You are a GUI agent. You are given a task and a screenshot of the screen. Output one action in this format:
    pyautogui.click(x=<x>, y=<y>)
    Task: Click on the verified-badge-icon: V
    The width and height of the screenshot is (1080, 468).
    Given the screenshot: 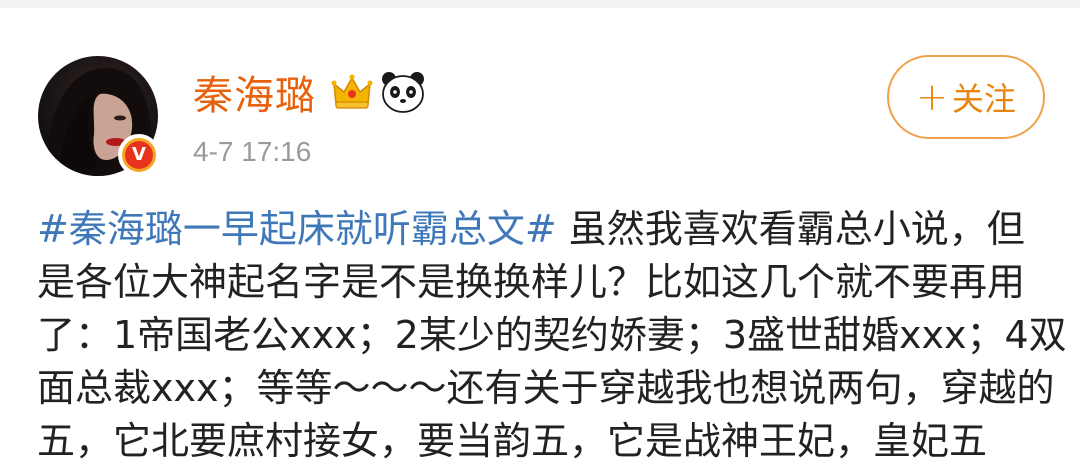 What is the action you would take?
    pyautogui.click(x=139, y=155)
    